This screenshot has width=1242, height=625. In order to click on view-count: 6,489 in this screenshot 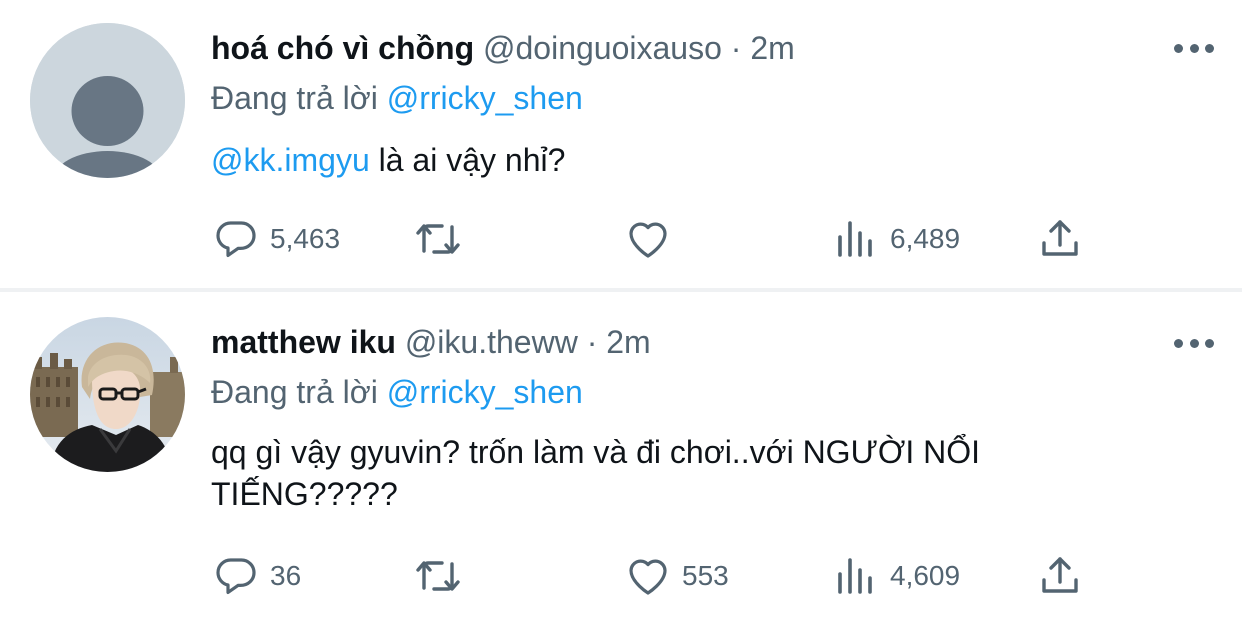, I will do `click(925, 238)`.